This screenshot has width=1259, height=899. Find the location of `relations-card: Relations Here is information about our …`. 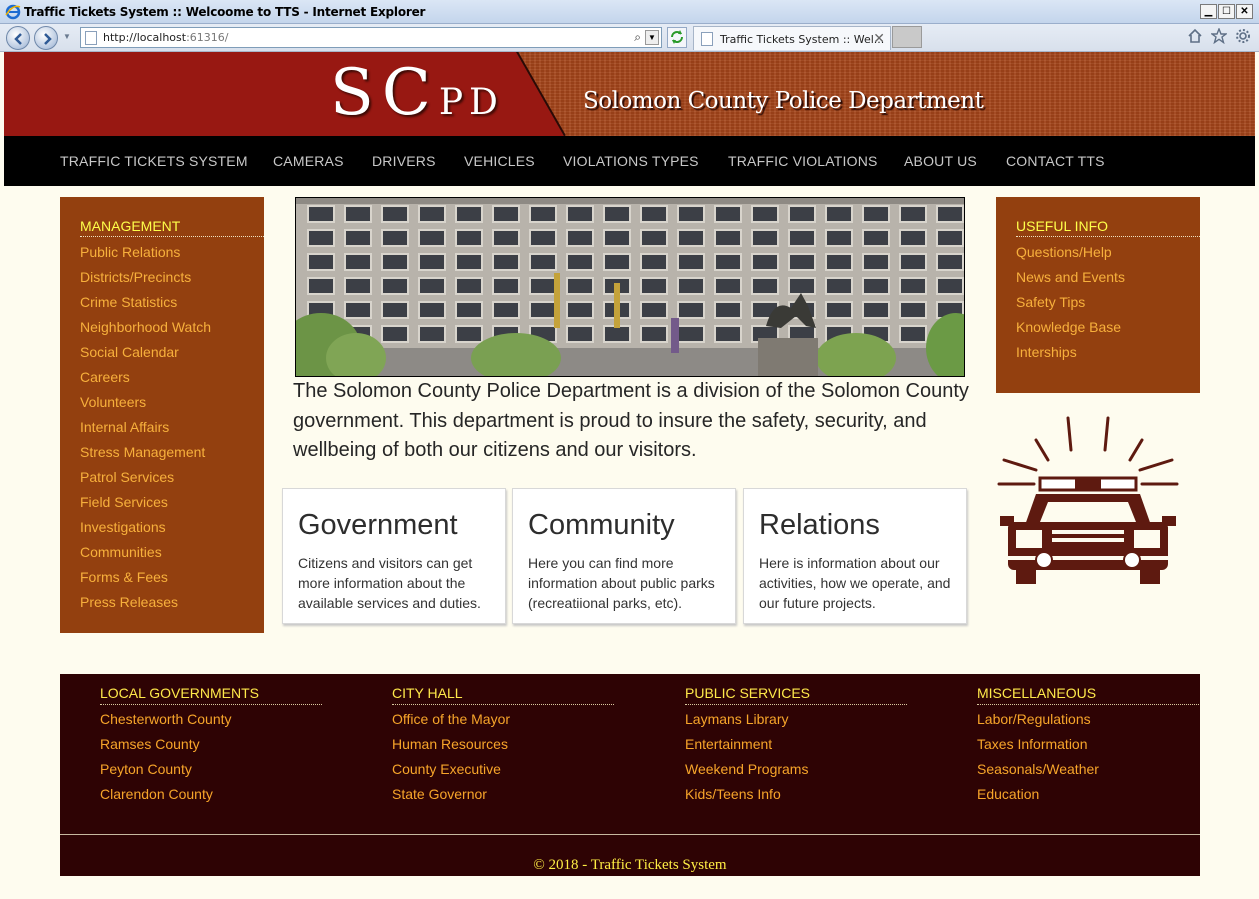

relations-card: Relations Here is information about our … is located at coordinates (855, 556).